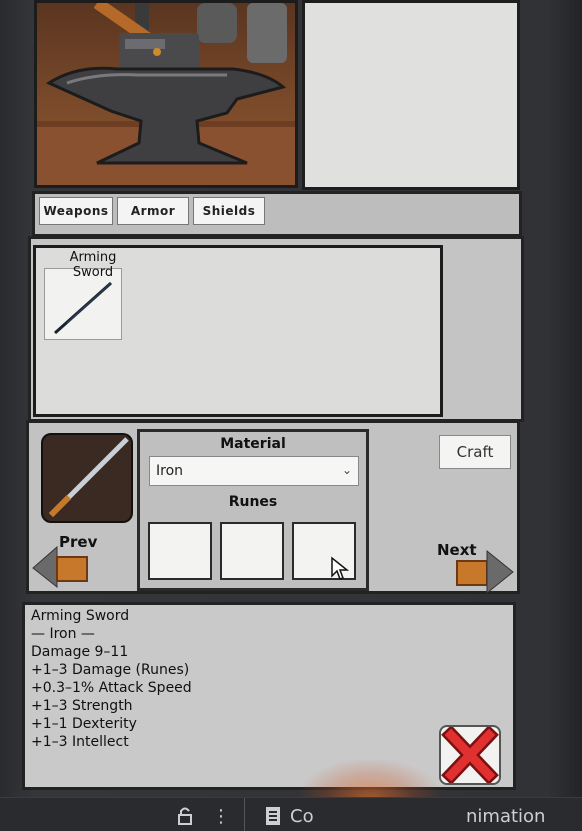 Image resolution: width=582 pixels, height=831 pixels. Describe the element at coordinates (238, 331) in the screenshot. I see `item-list: Arming Sword` at that location.